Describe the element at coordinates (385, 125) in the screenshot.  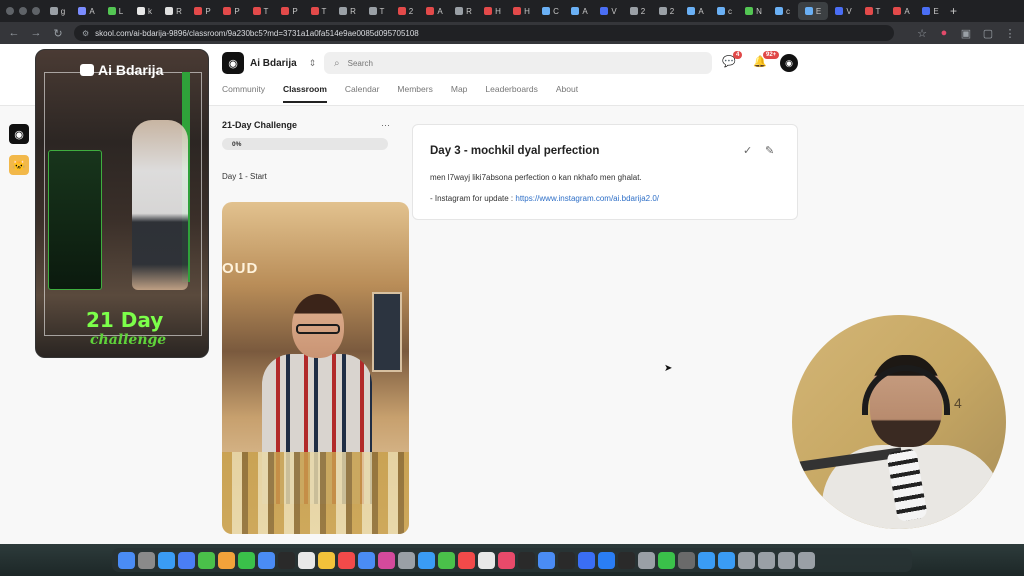
I see `course-more-icon: ⋯` at that location.